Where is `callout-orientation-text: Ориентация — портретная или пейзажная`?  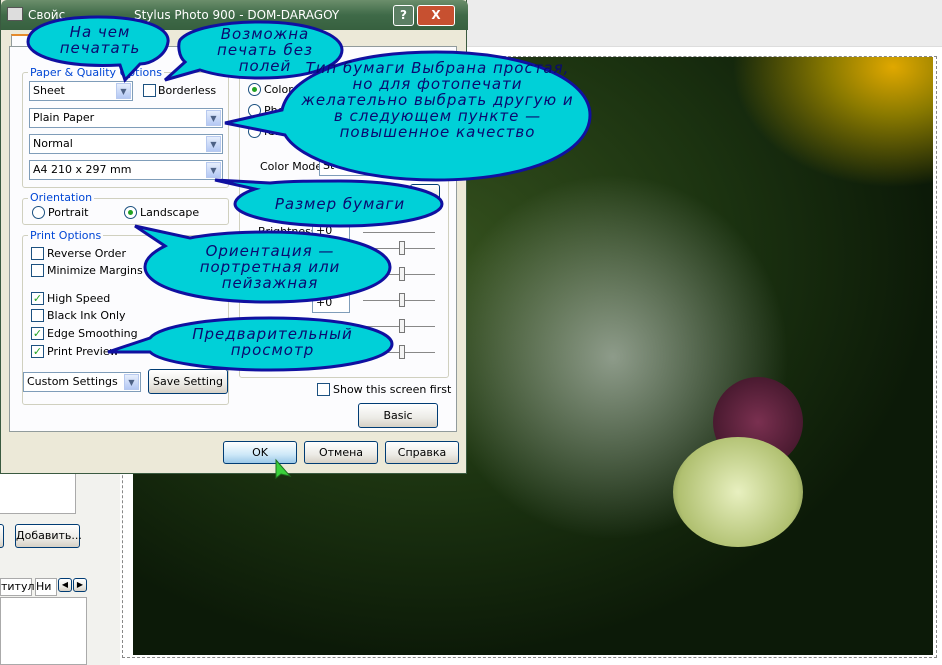
callout-orientation-text: Ориентация — портретная или пейзажная is located at coordinates (270, 267).